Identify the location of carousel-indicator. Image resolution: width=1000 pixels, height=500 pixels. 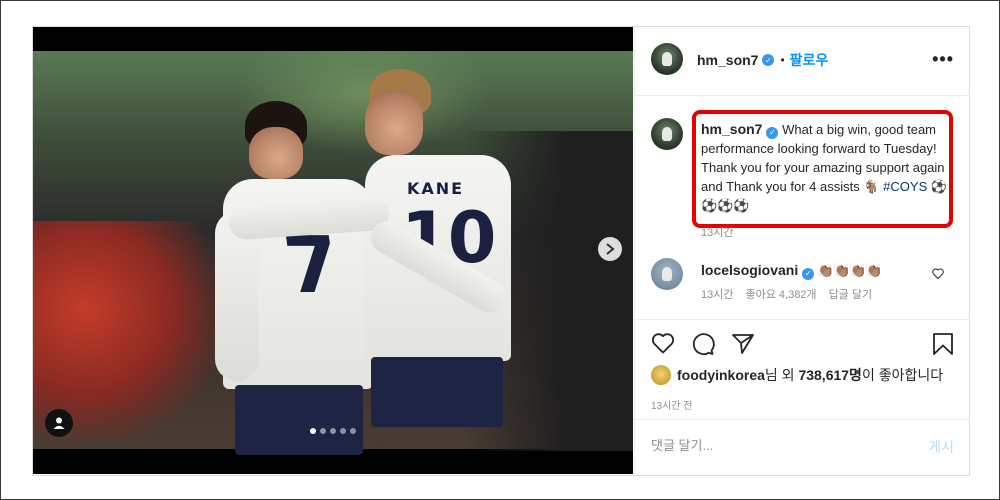
(333, 431).